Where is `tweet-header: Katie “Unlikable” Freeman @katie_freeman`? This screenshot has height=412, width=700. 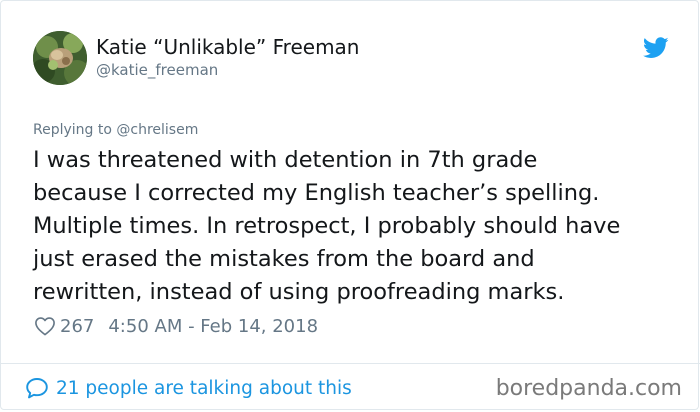 tweet-header: Katie “Unlikable” Freeman @katie_freeman is located at coordinates (353, 59).